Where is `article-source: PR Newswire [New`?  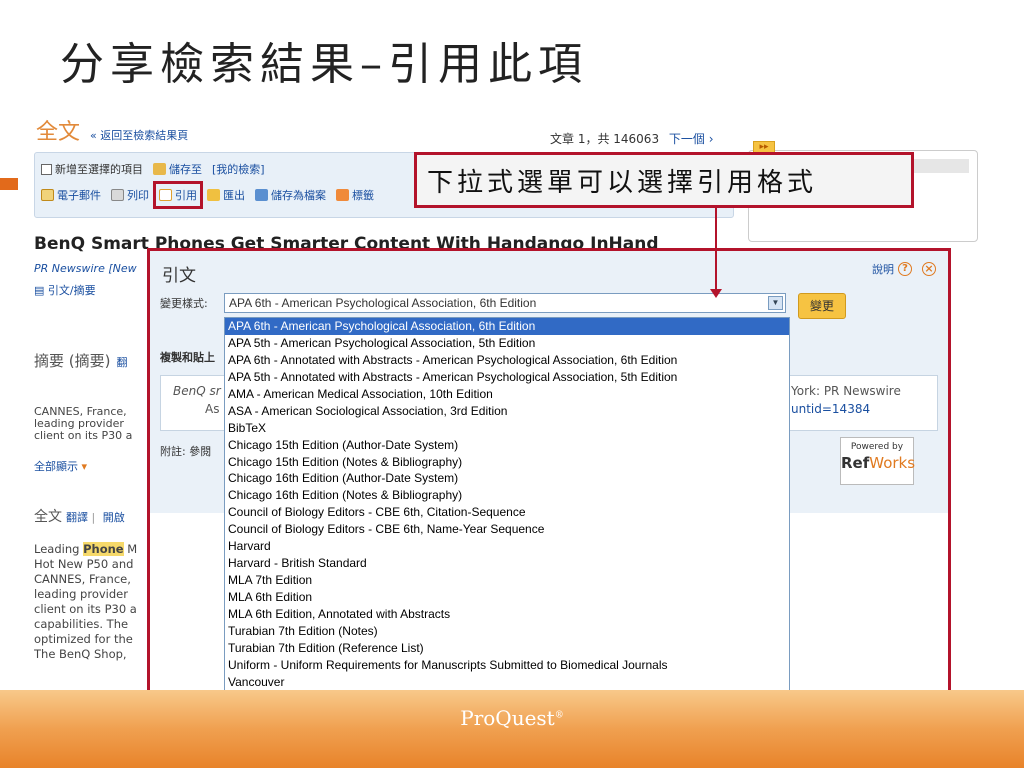 article-source: PR Newswire [New is located at coordinates (85, 268).